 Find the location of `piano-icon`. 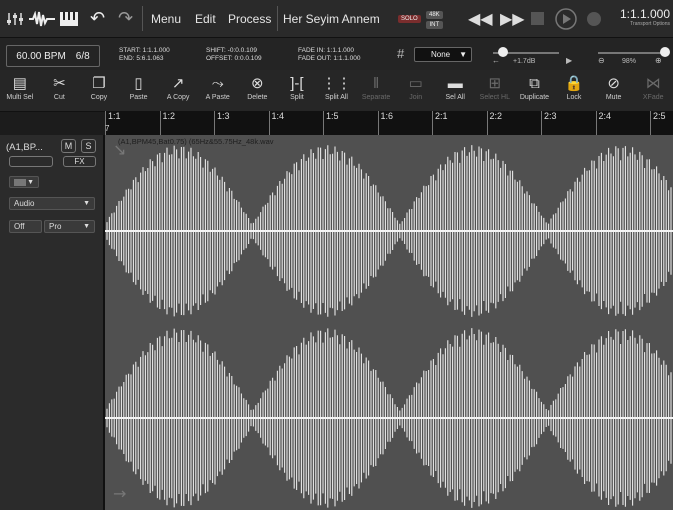

piano-icon is located at coordinates (69, 18).